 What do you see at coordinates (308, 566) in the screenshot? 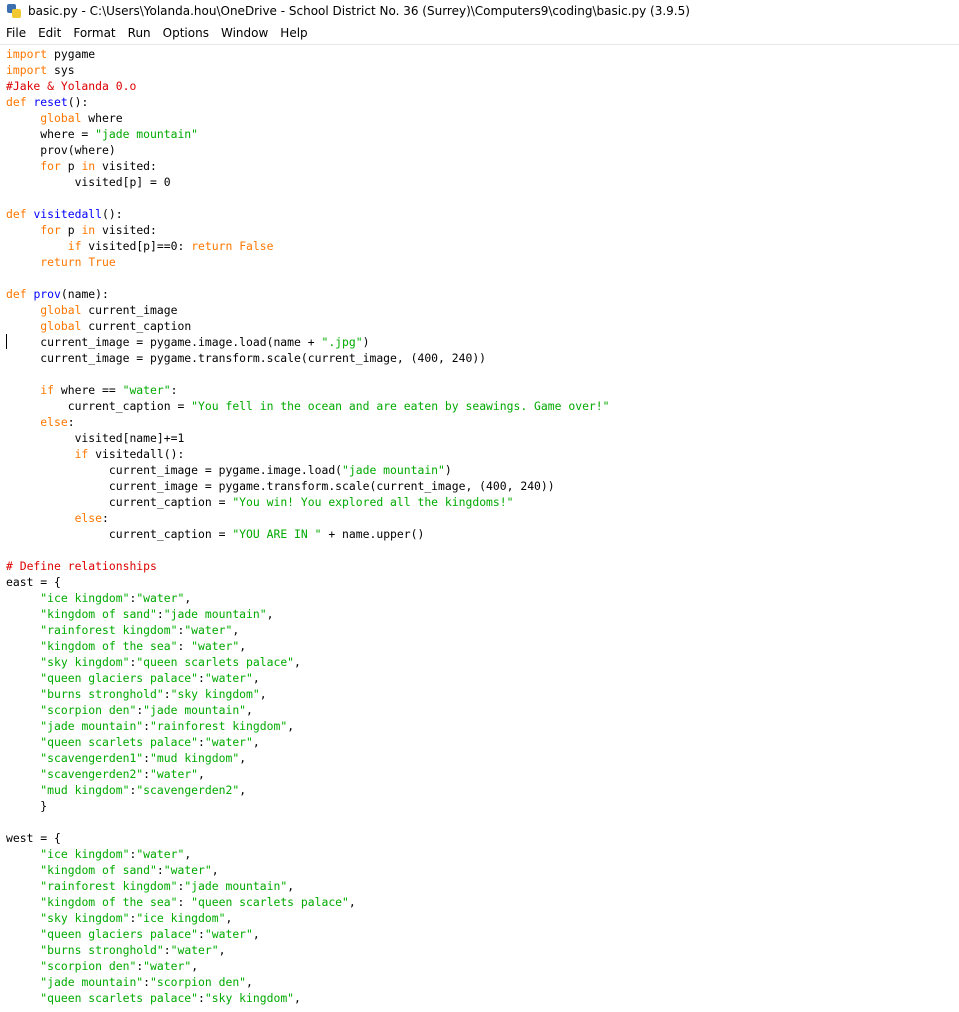
I see `code-line: # Define relationships` at bounding box center [308, 566].